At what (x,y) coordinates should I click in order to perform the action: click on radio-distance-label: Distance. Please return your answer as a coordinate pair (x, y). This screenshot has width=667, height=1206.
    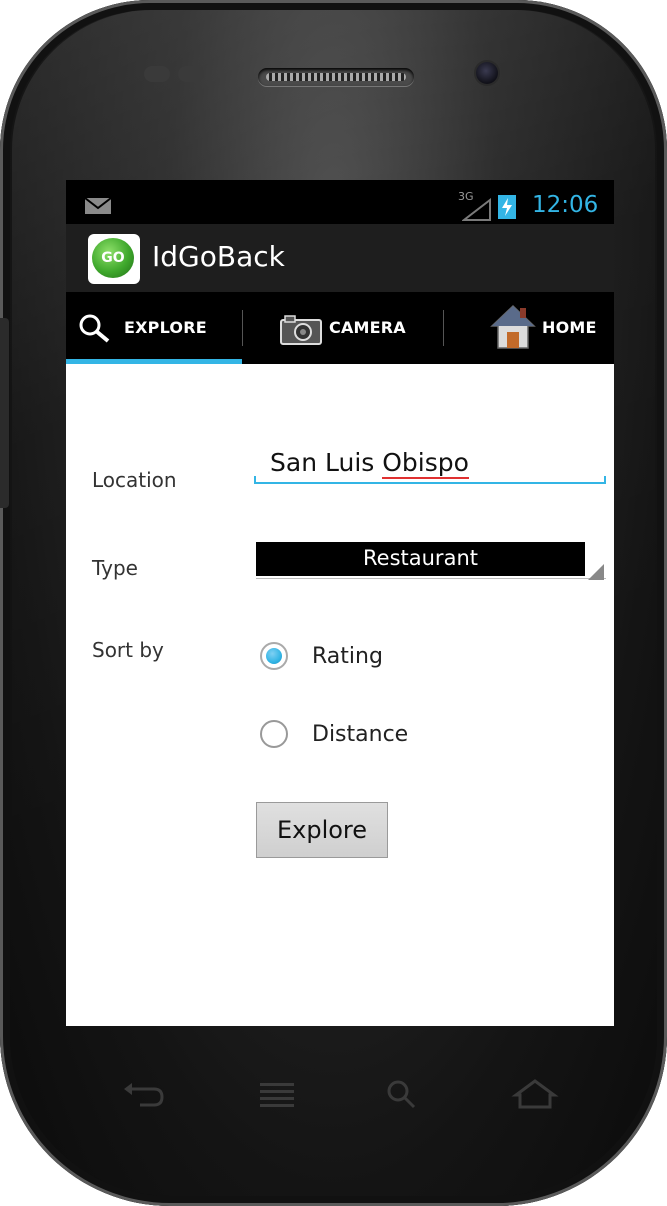
    Looking at the image, I should click on (360, 734).